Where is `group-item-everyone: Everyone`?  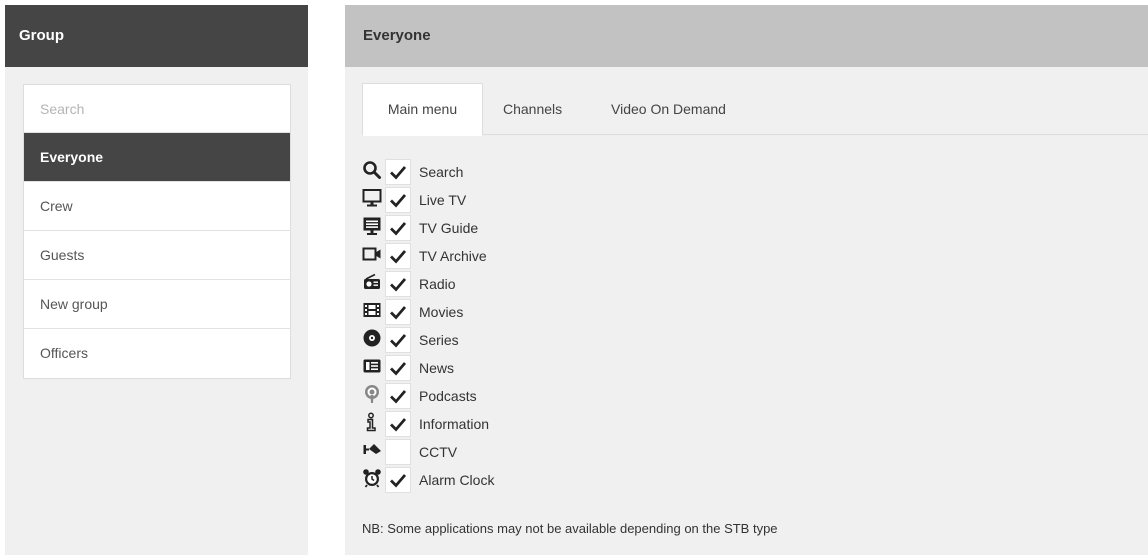
group-item-everyone: Everyone is located at coordinates (157, 157).